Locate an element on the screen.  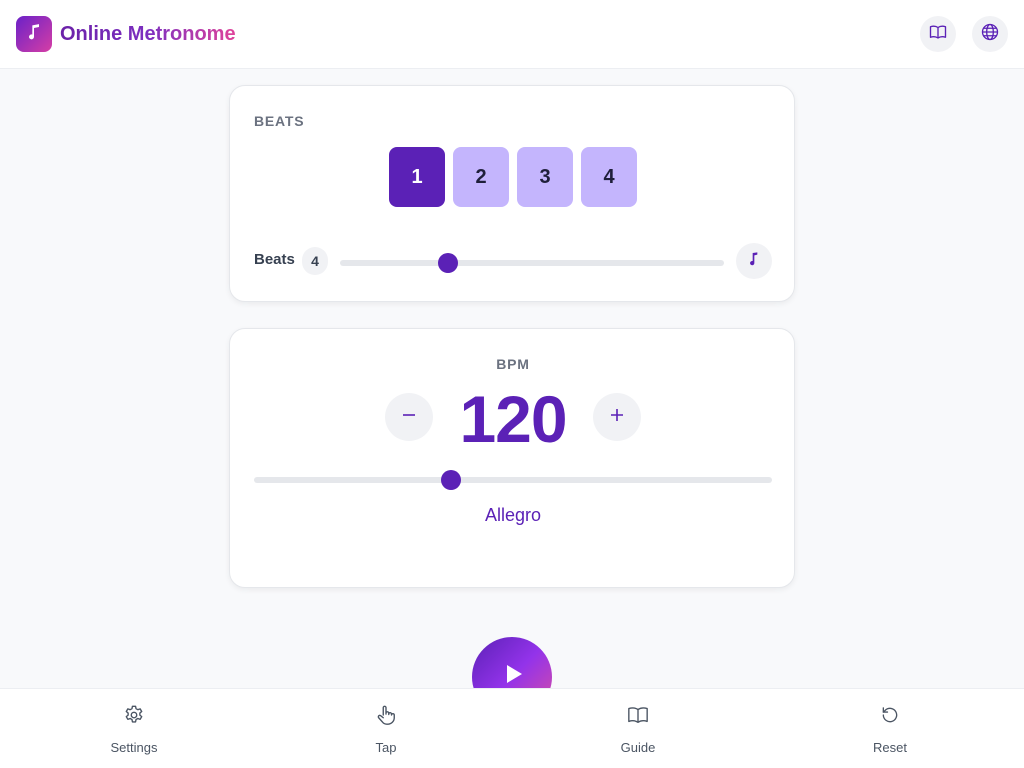
bpm-slider-thumb is located at coordinates (450, 480).